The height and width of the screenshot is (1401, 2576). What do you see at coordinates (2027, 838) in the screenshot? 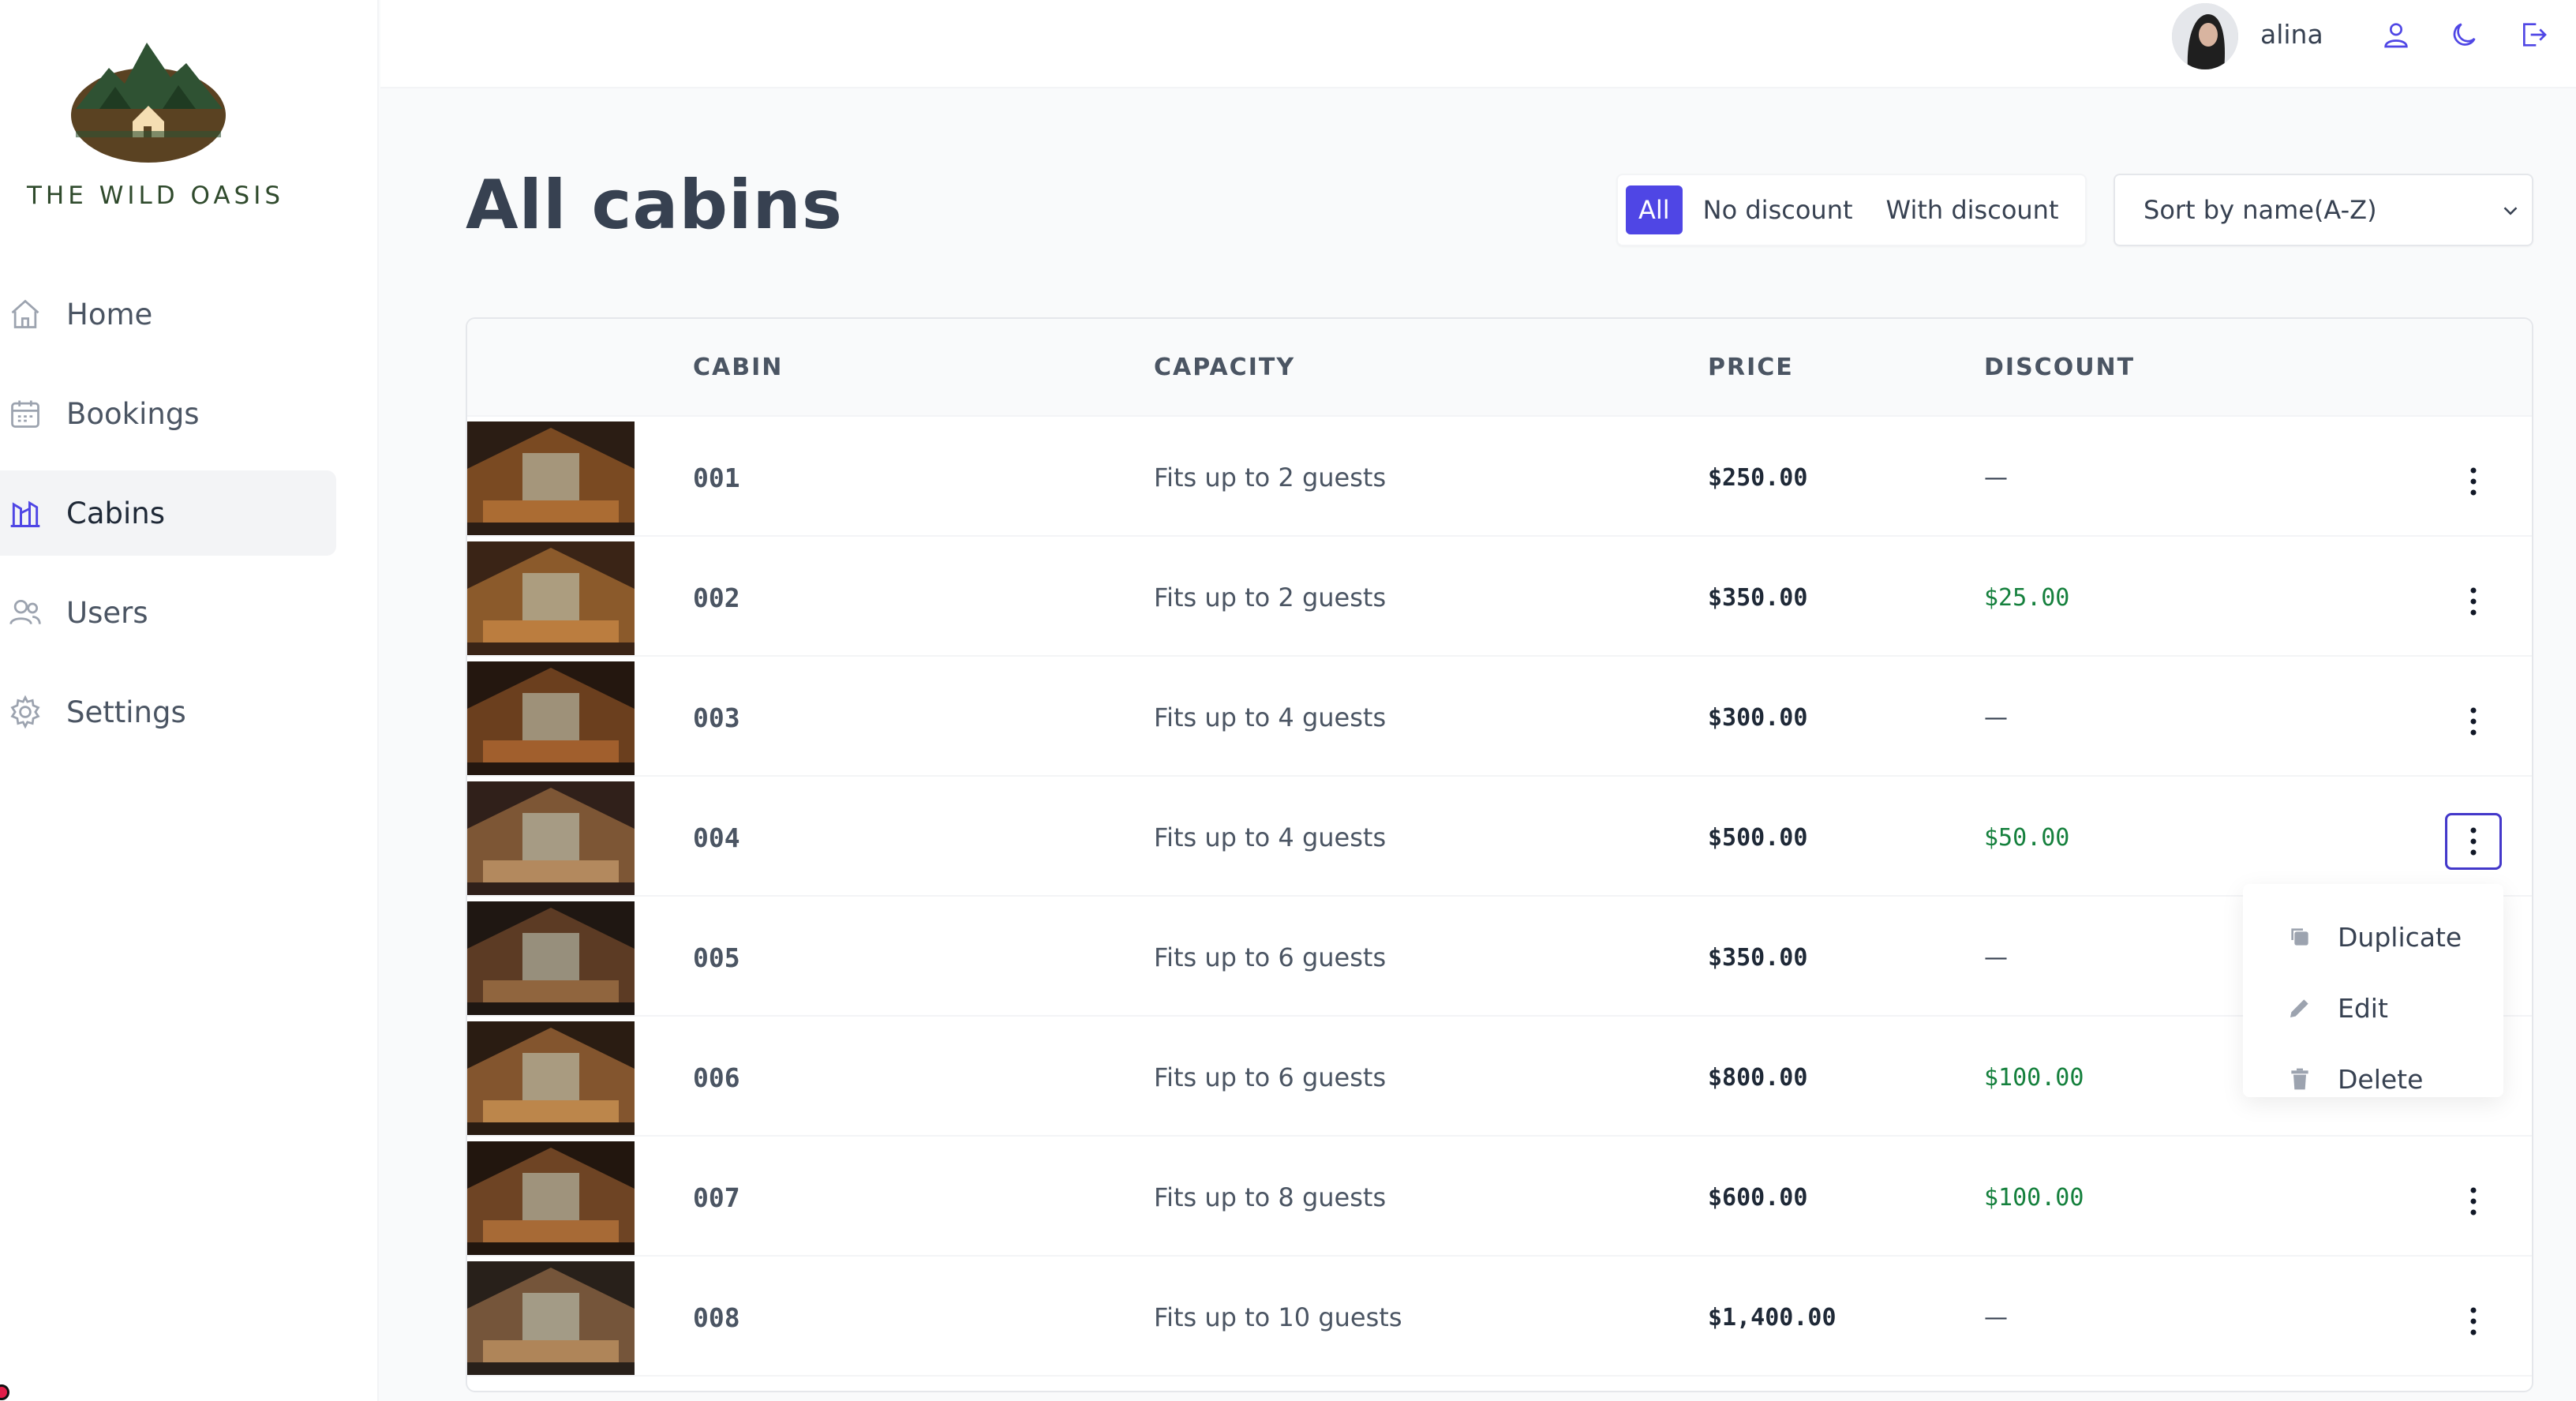
I see `cabin-discount: $50.00` at bounding box center [2027, 838].